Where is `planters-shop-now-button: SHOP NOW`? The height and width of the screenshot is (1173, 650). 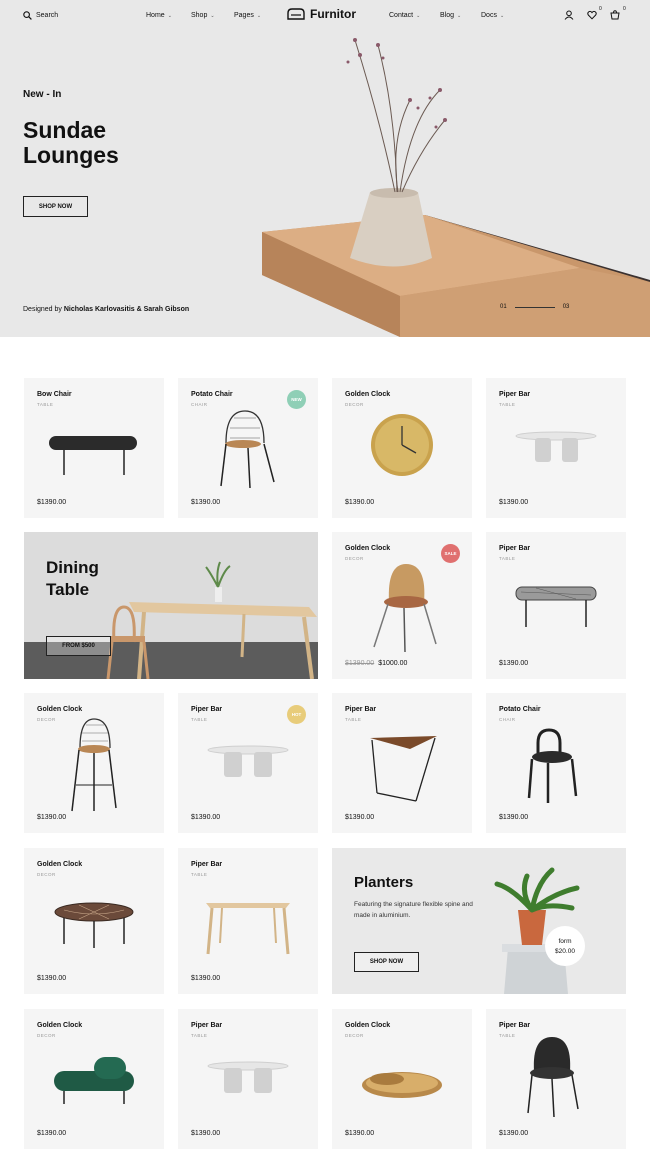
planters-shop-now-button: SHOP NOW is located at coordinates (386, 962).